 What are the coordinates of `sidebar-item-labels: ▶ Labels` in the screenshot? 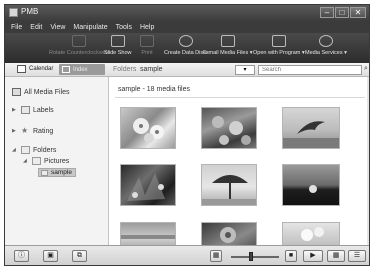 It's located at (33, 110).